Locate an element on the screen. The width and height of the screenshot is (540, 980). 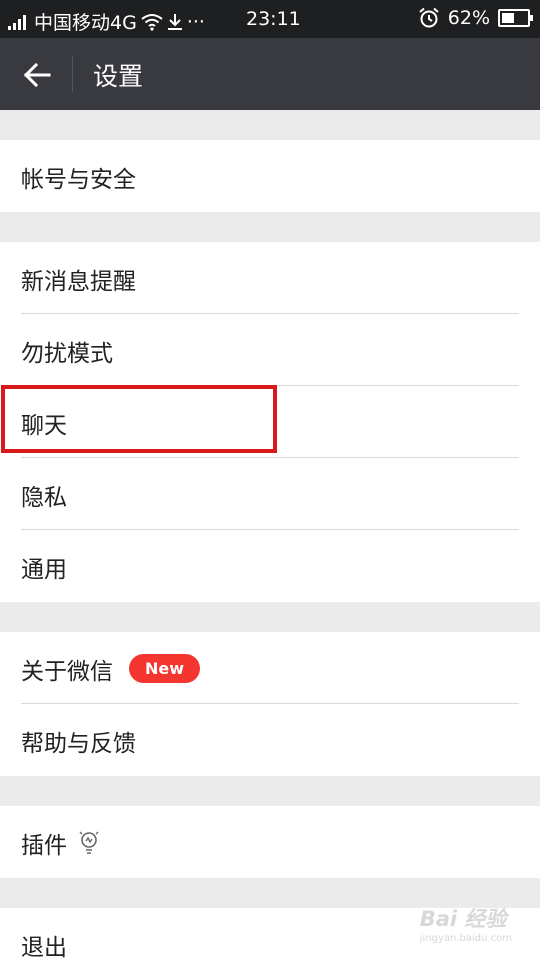
settings-item-label: 帮助与反馈 is located at coordinates (78, 744).